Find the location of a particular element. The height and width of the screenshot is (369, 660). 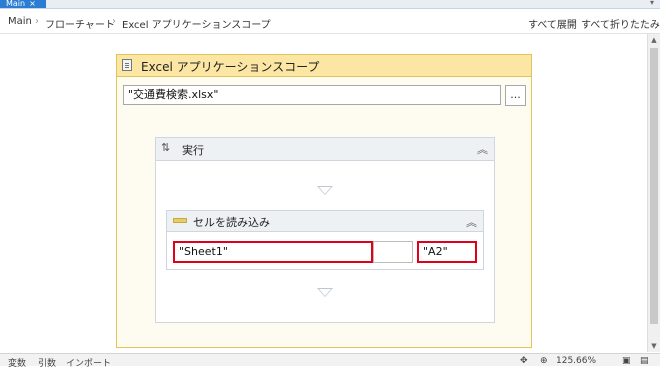

breadcrumb-item-excel-scope: Excel アプリケーションスコープ is located at coordinates (196, 23).